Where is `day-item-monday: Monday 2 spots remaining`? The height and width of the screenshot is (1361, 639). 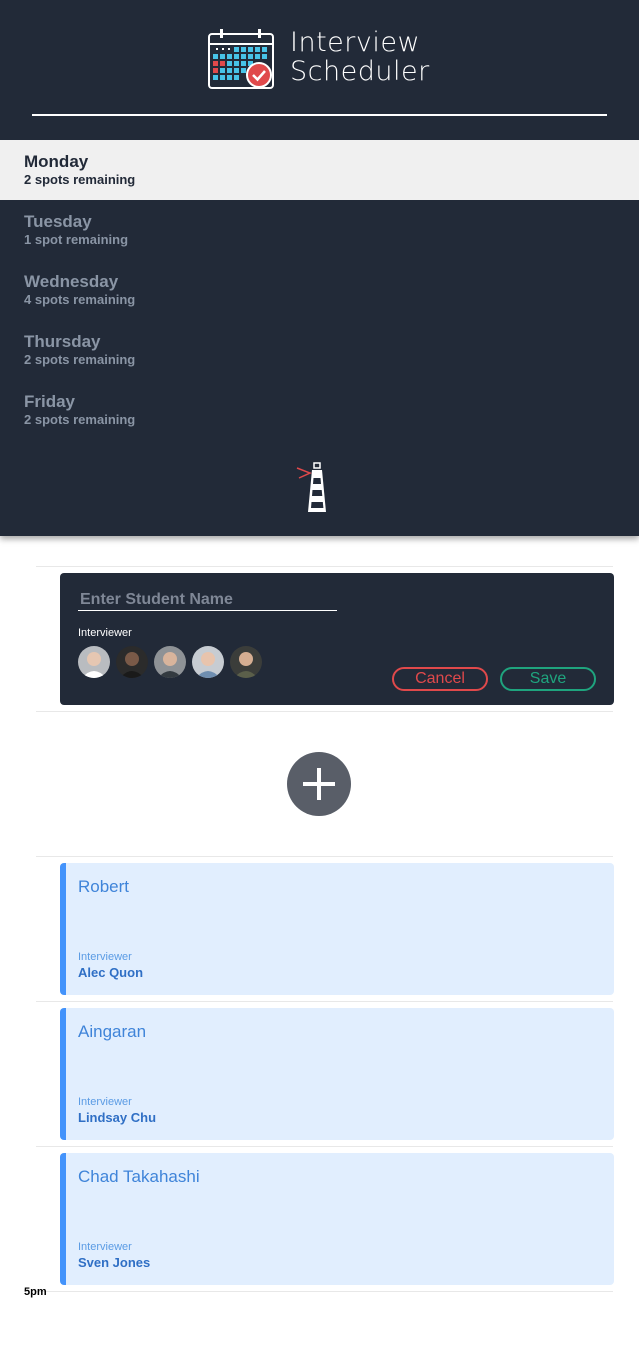
day-item-monday: Monday 2 spots remaining is located at coordinates (319, 170).